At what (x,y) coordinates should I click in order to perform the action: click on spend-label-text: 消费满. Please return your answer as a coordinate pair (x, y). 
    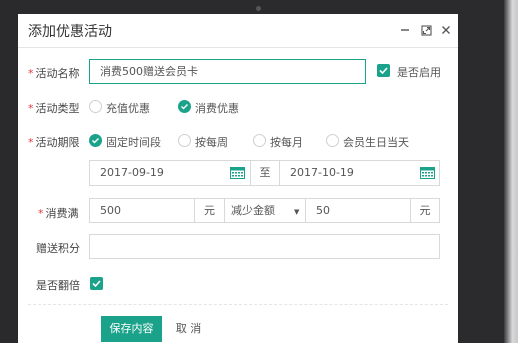
    Looking at the image, I should click on (62, 213).